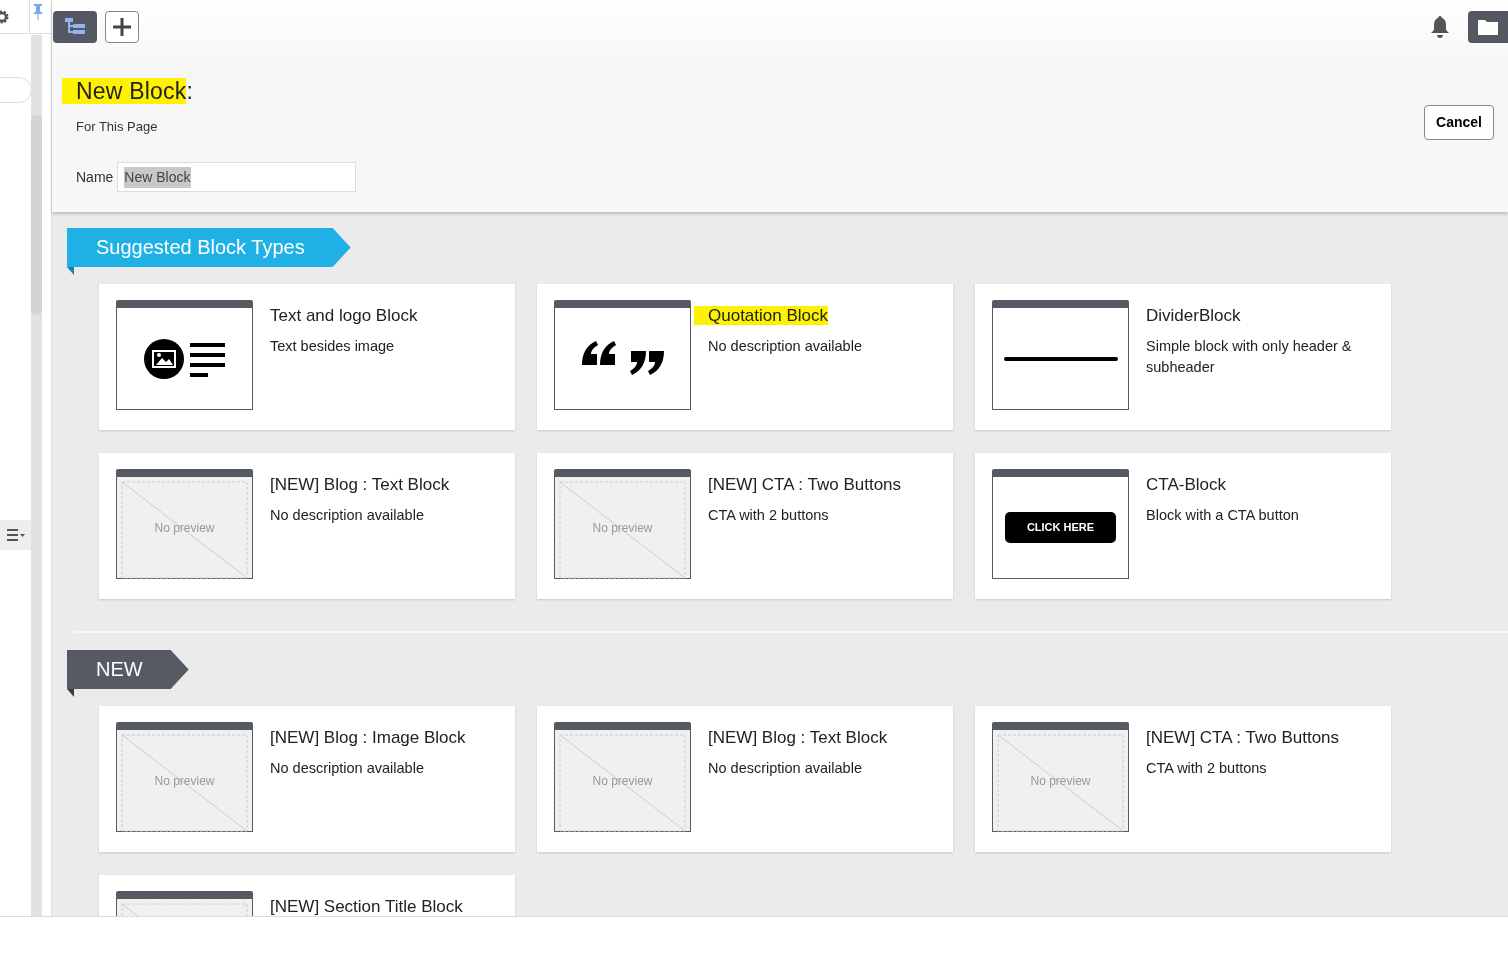 This screenshot has width=1508, height=961. I want to click on plus-icon, so click(122, 27).